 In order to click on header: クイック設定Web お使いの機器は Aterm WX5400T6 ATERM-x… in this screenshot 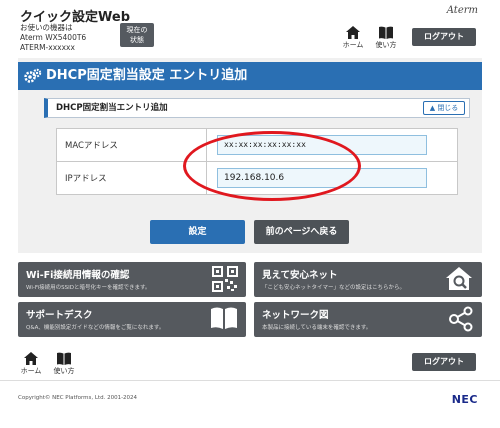, I will do `click(250, 30)`.